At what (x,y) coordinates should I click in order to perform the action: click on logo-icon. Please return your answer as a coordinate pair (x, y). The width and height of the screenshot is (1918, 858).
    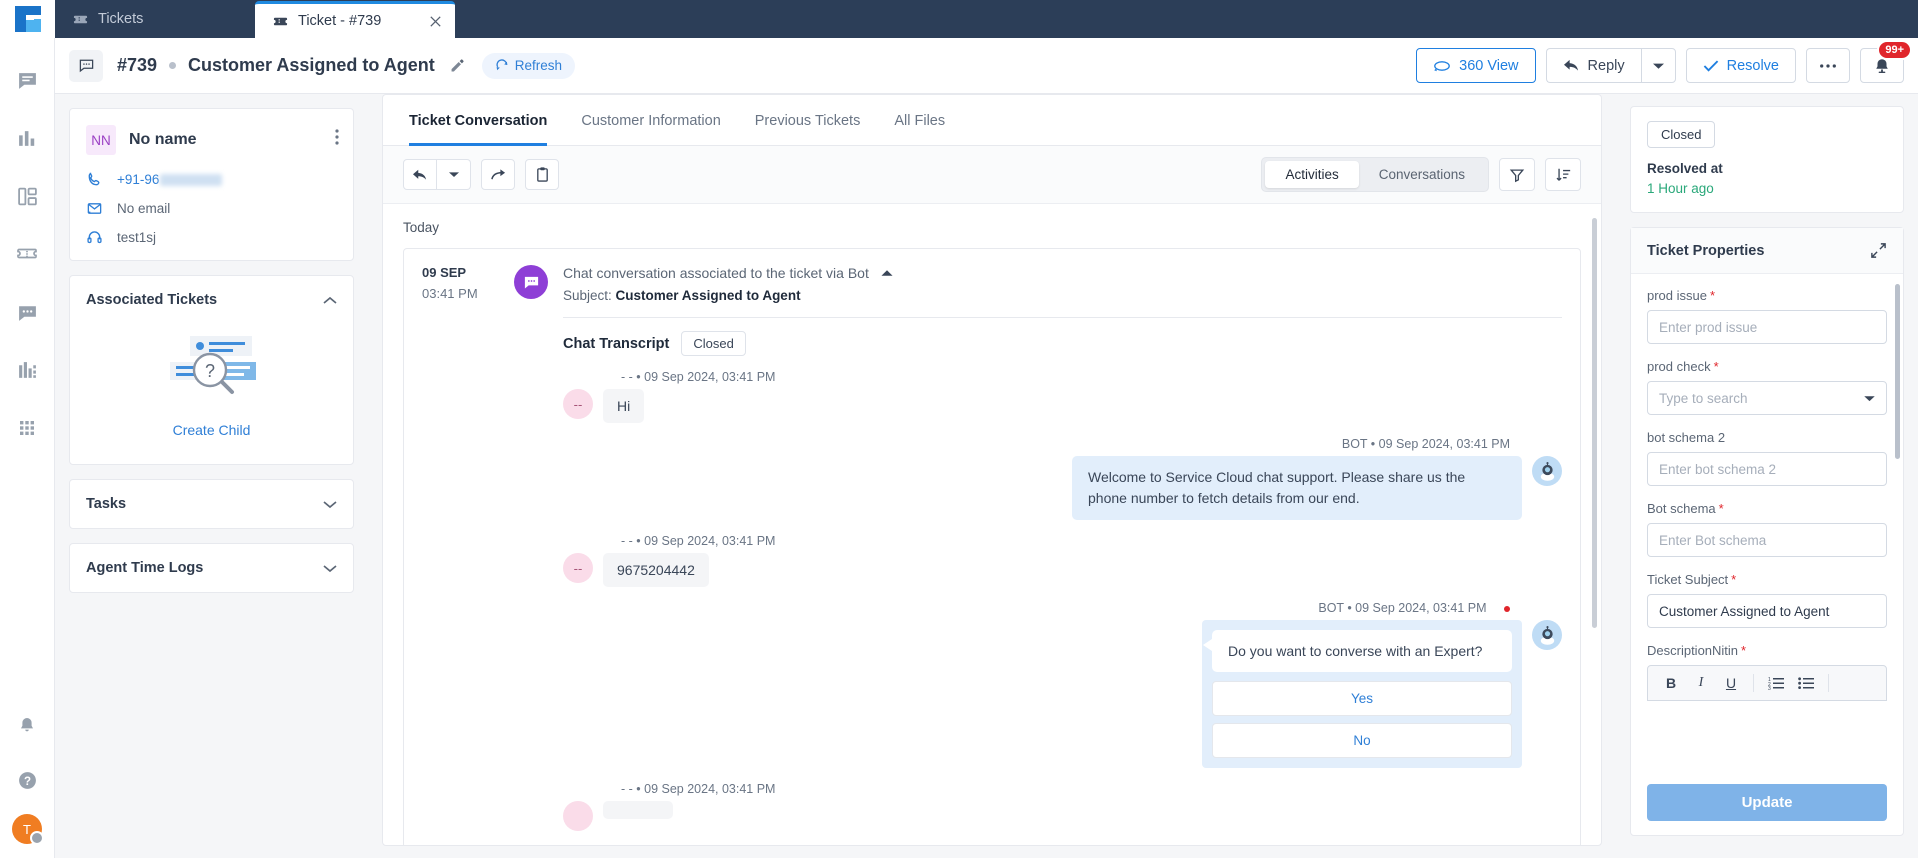
    Looking at the image, I should click on (27, 19).